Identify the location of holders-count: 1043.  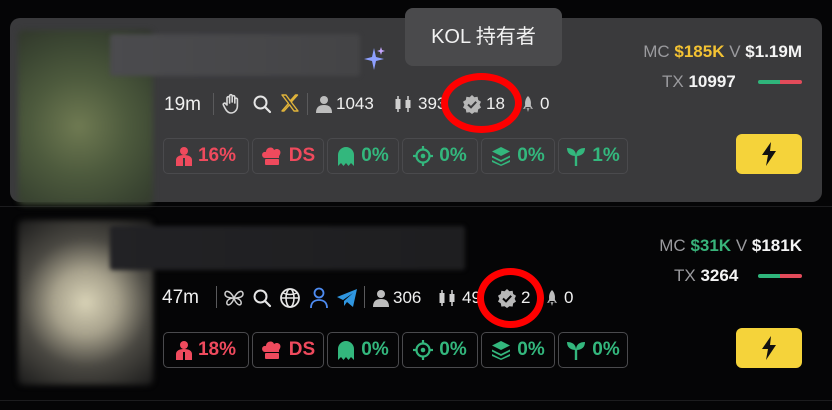
(345, 104).